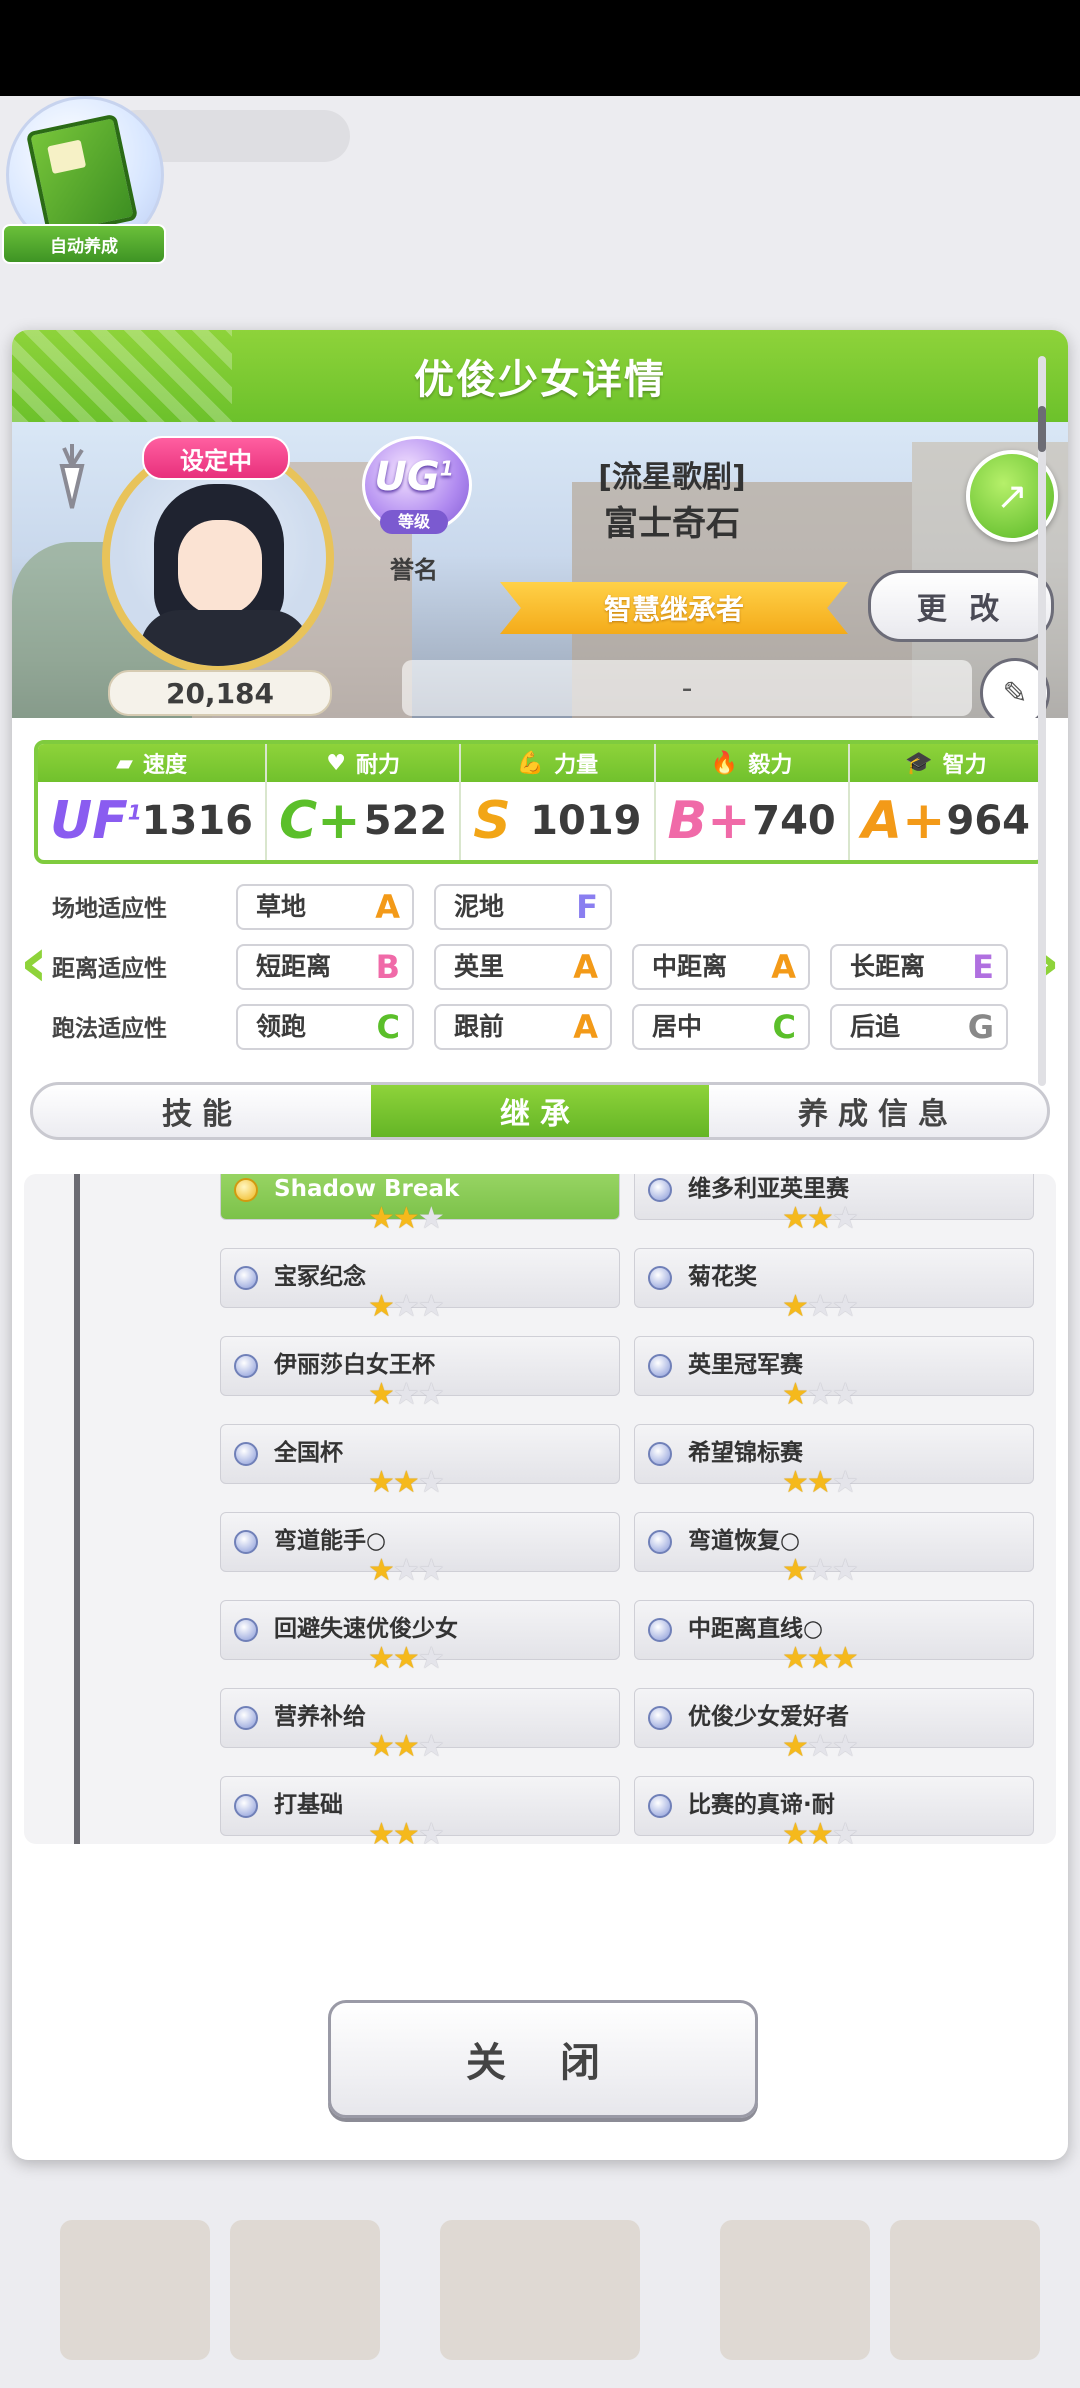 The image size is (1080, 2388). Describe the element at coordinates (903, 821) in the screenshot. I see `stat-grade: A+` at that location.